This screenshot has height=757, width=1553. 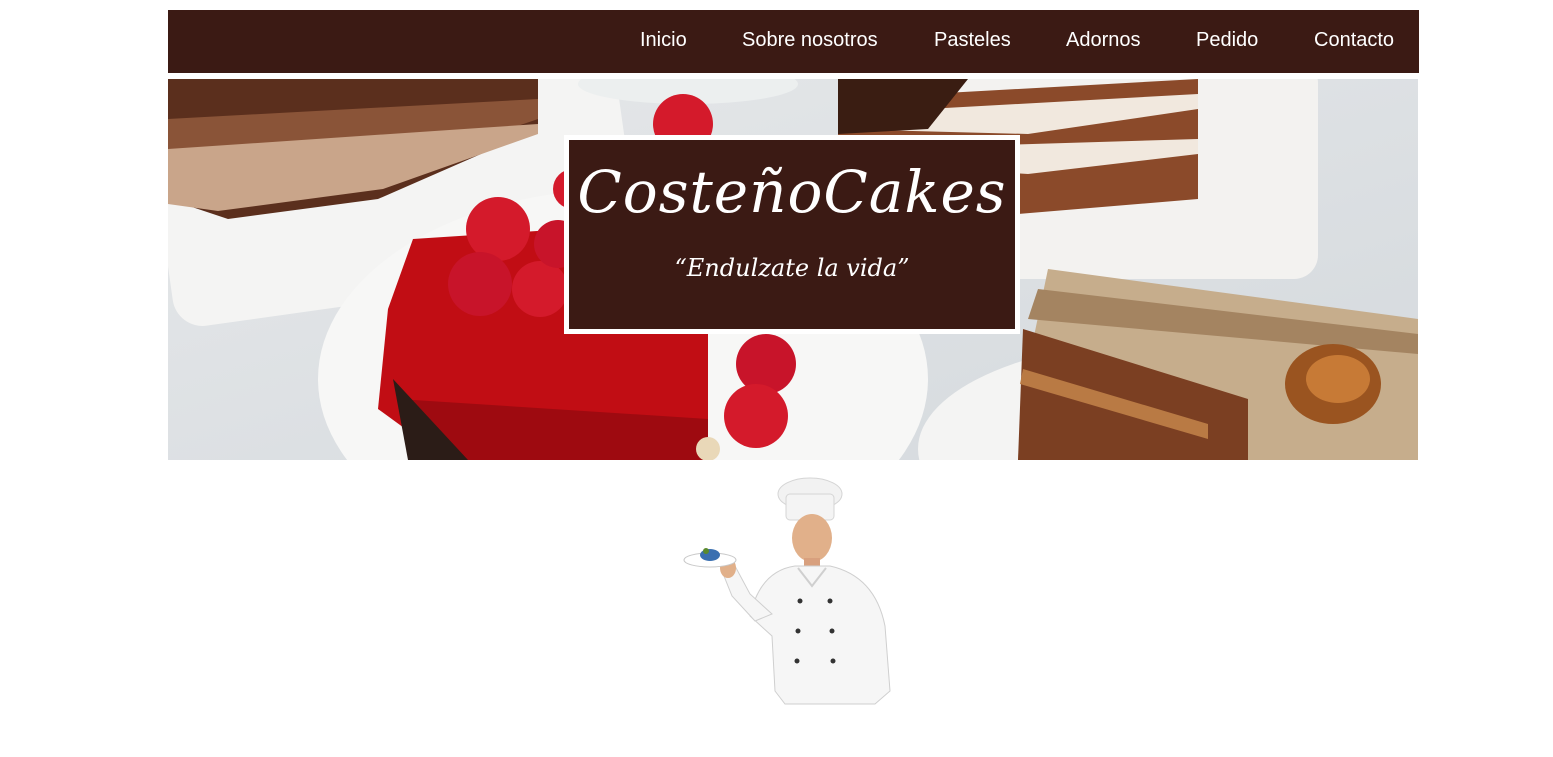 I want to click on nav-item-sobre-nosotros: Sobre nosotros, so click(x=810, y=41).